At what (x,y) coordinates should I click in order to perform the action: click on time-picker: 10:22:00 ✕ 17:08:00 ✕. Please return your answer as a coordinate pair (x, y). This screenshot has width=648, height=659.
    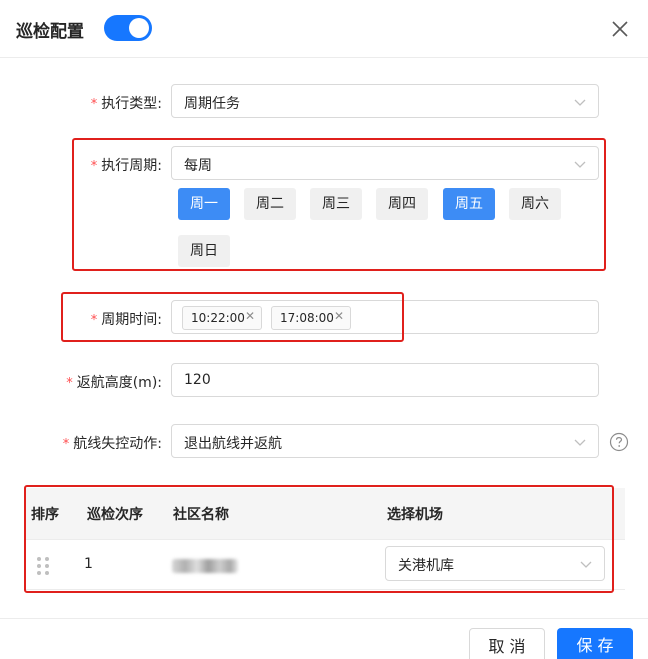
    Looking at the image, I should click on (385, 317).